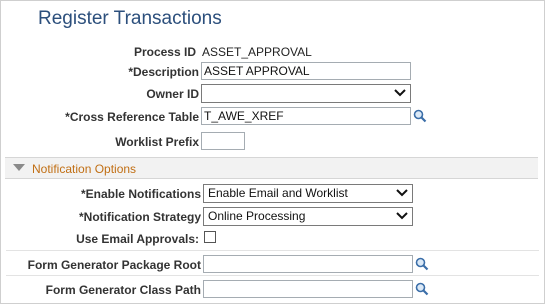  Describe the element at coordinates (257, 52) in the screenshot. I see `process-id-value: ASSET_APPROVAL` at that location.